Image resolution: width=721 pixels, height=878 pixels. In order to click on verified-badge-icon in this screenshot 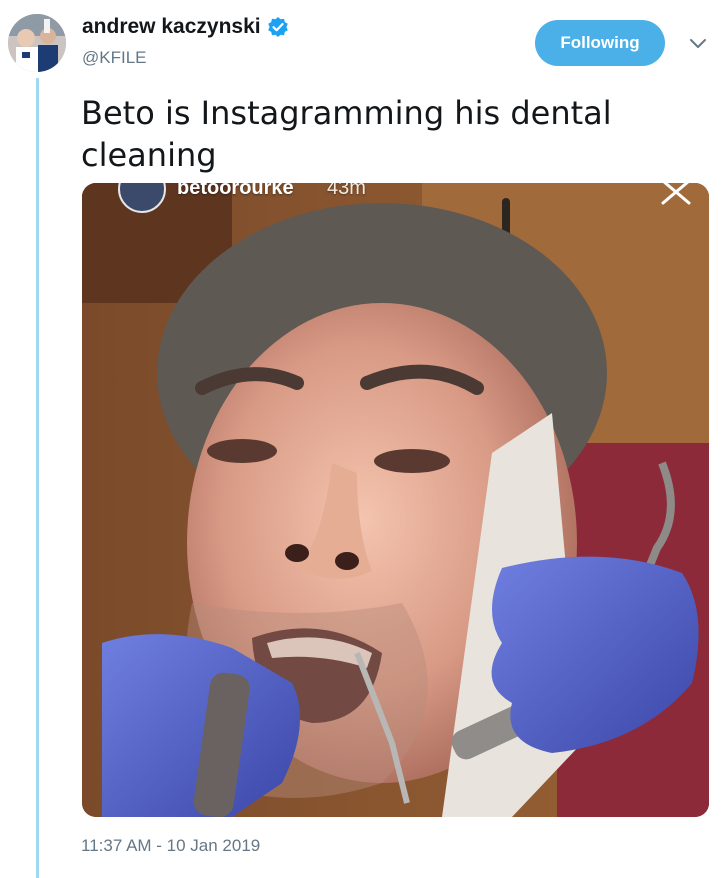, I will do `click(278, 27)`.